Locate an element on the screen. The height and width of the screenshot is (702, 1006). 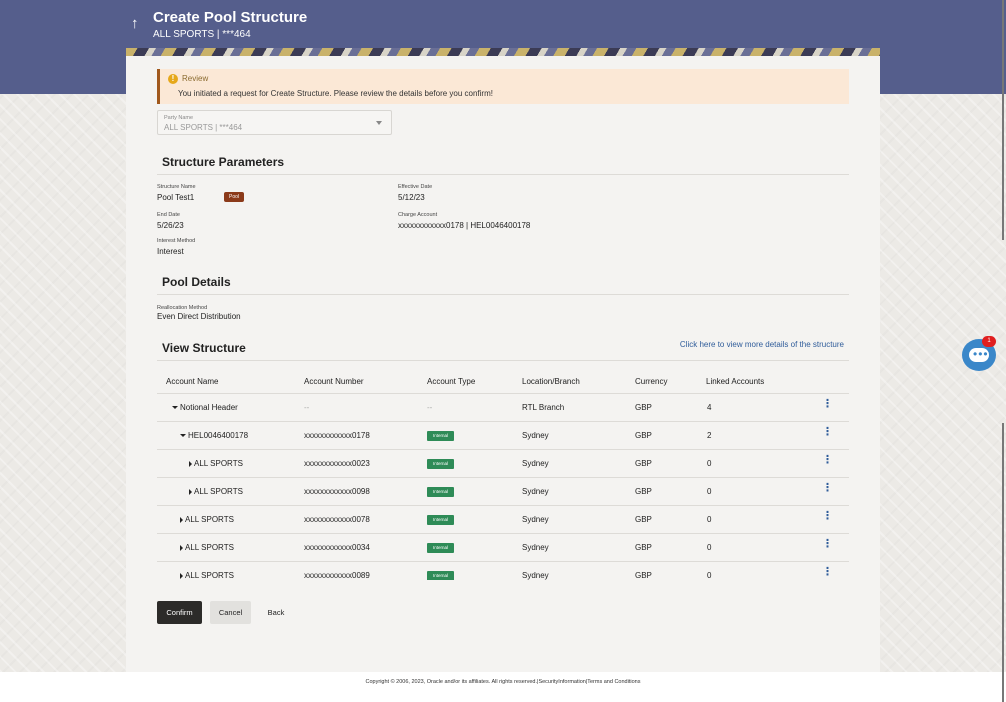
interest-method-label: Interest Method is located at coordinates (176, 241).